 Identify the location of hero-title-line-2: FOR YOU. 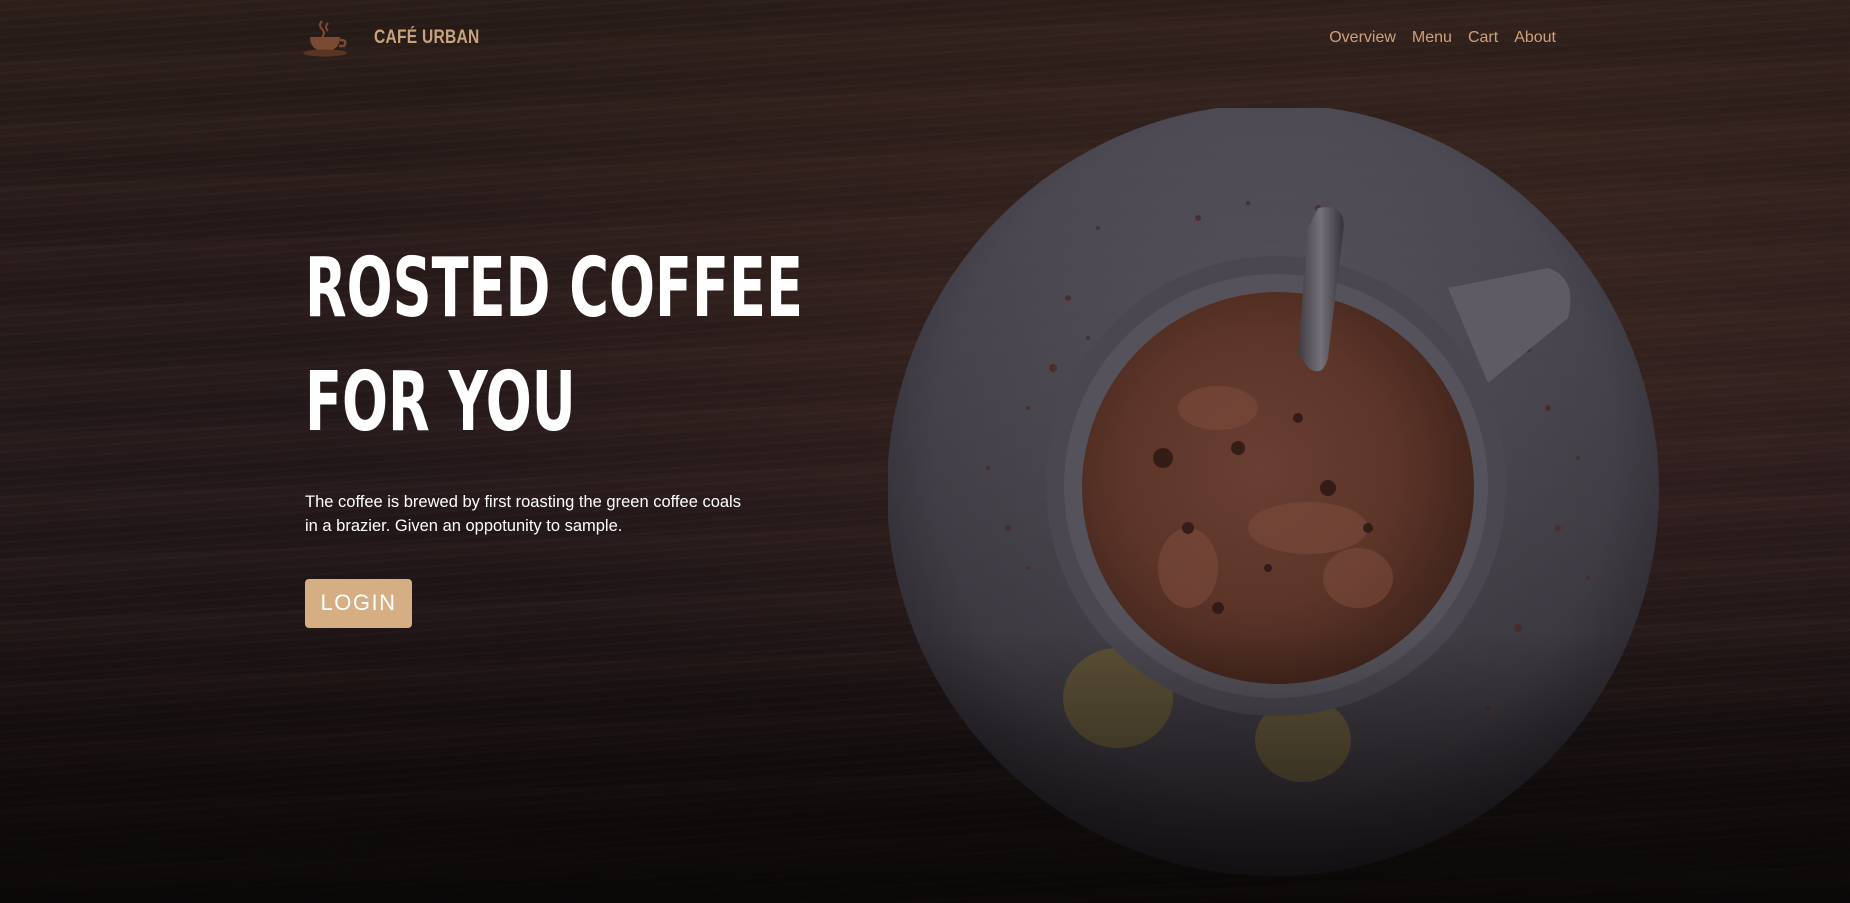
(440, 402).